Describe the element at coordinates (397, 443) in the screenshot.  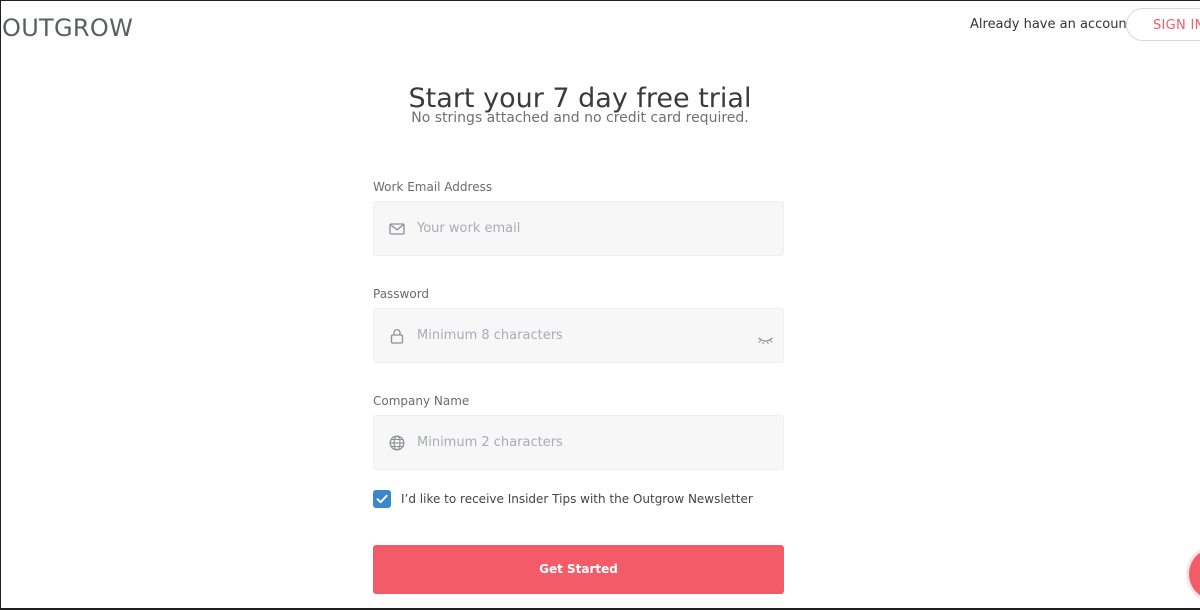
I see `globe-icon` at that location.